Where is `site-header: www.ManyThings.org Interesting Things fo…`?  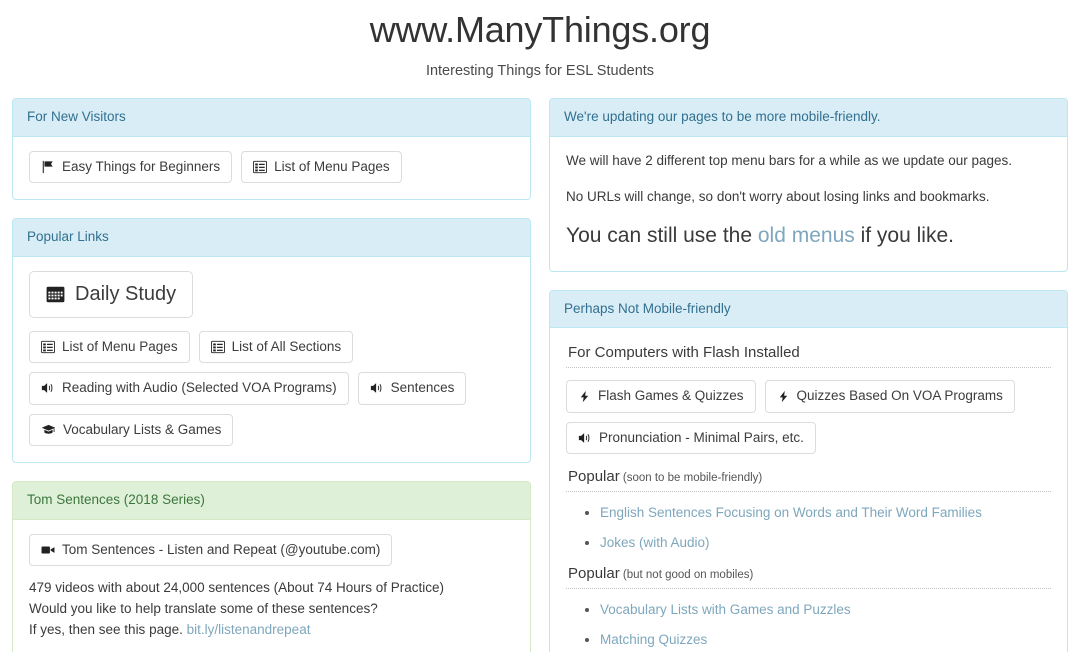
site-header: www.ManyThings.org Interesting Things fo… is located at coordinates (540, 39).